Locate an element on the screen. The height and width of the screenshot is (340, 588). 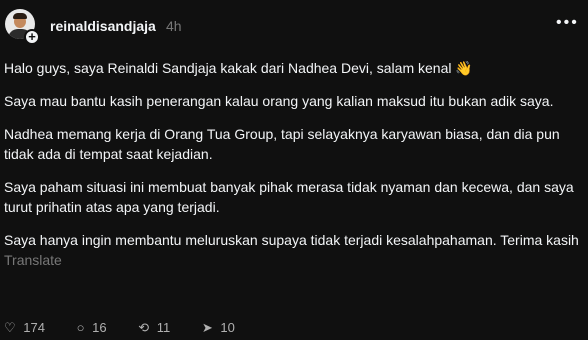
comment-count: 16 is located at coordinates (99, 327).